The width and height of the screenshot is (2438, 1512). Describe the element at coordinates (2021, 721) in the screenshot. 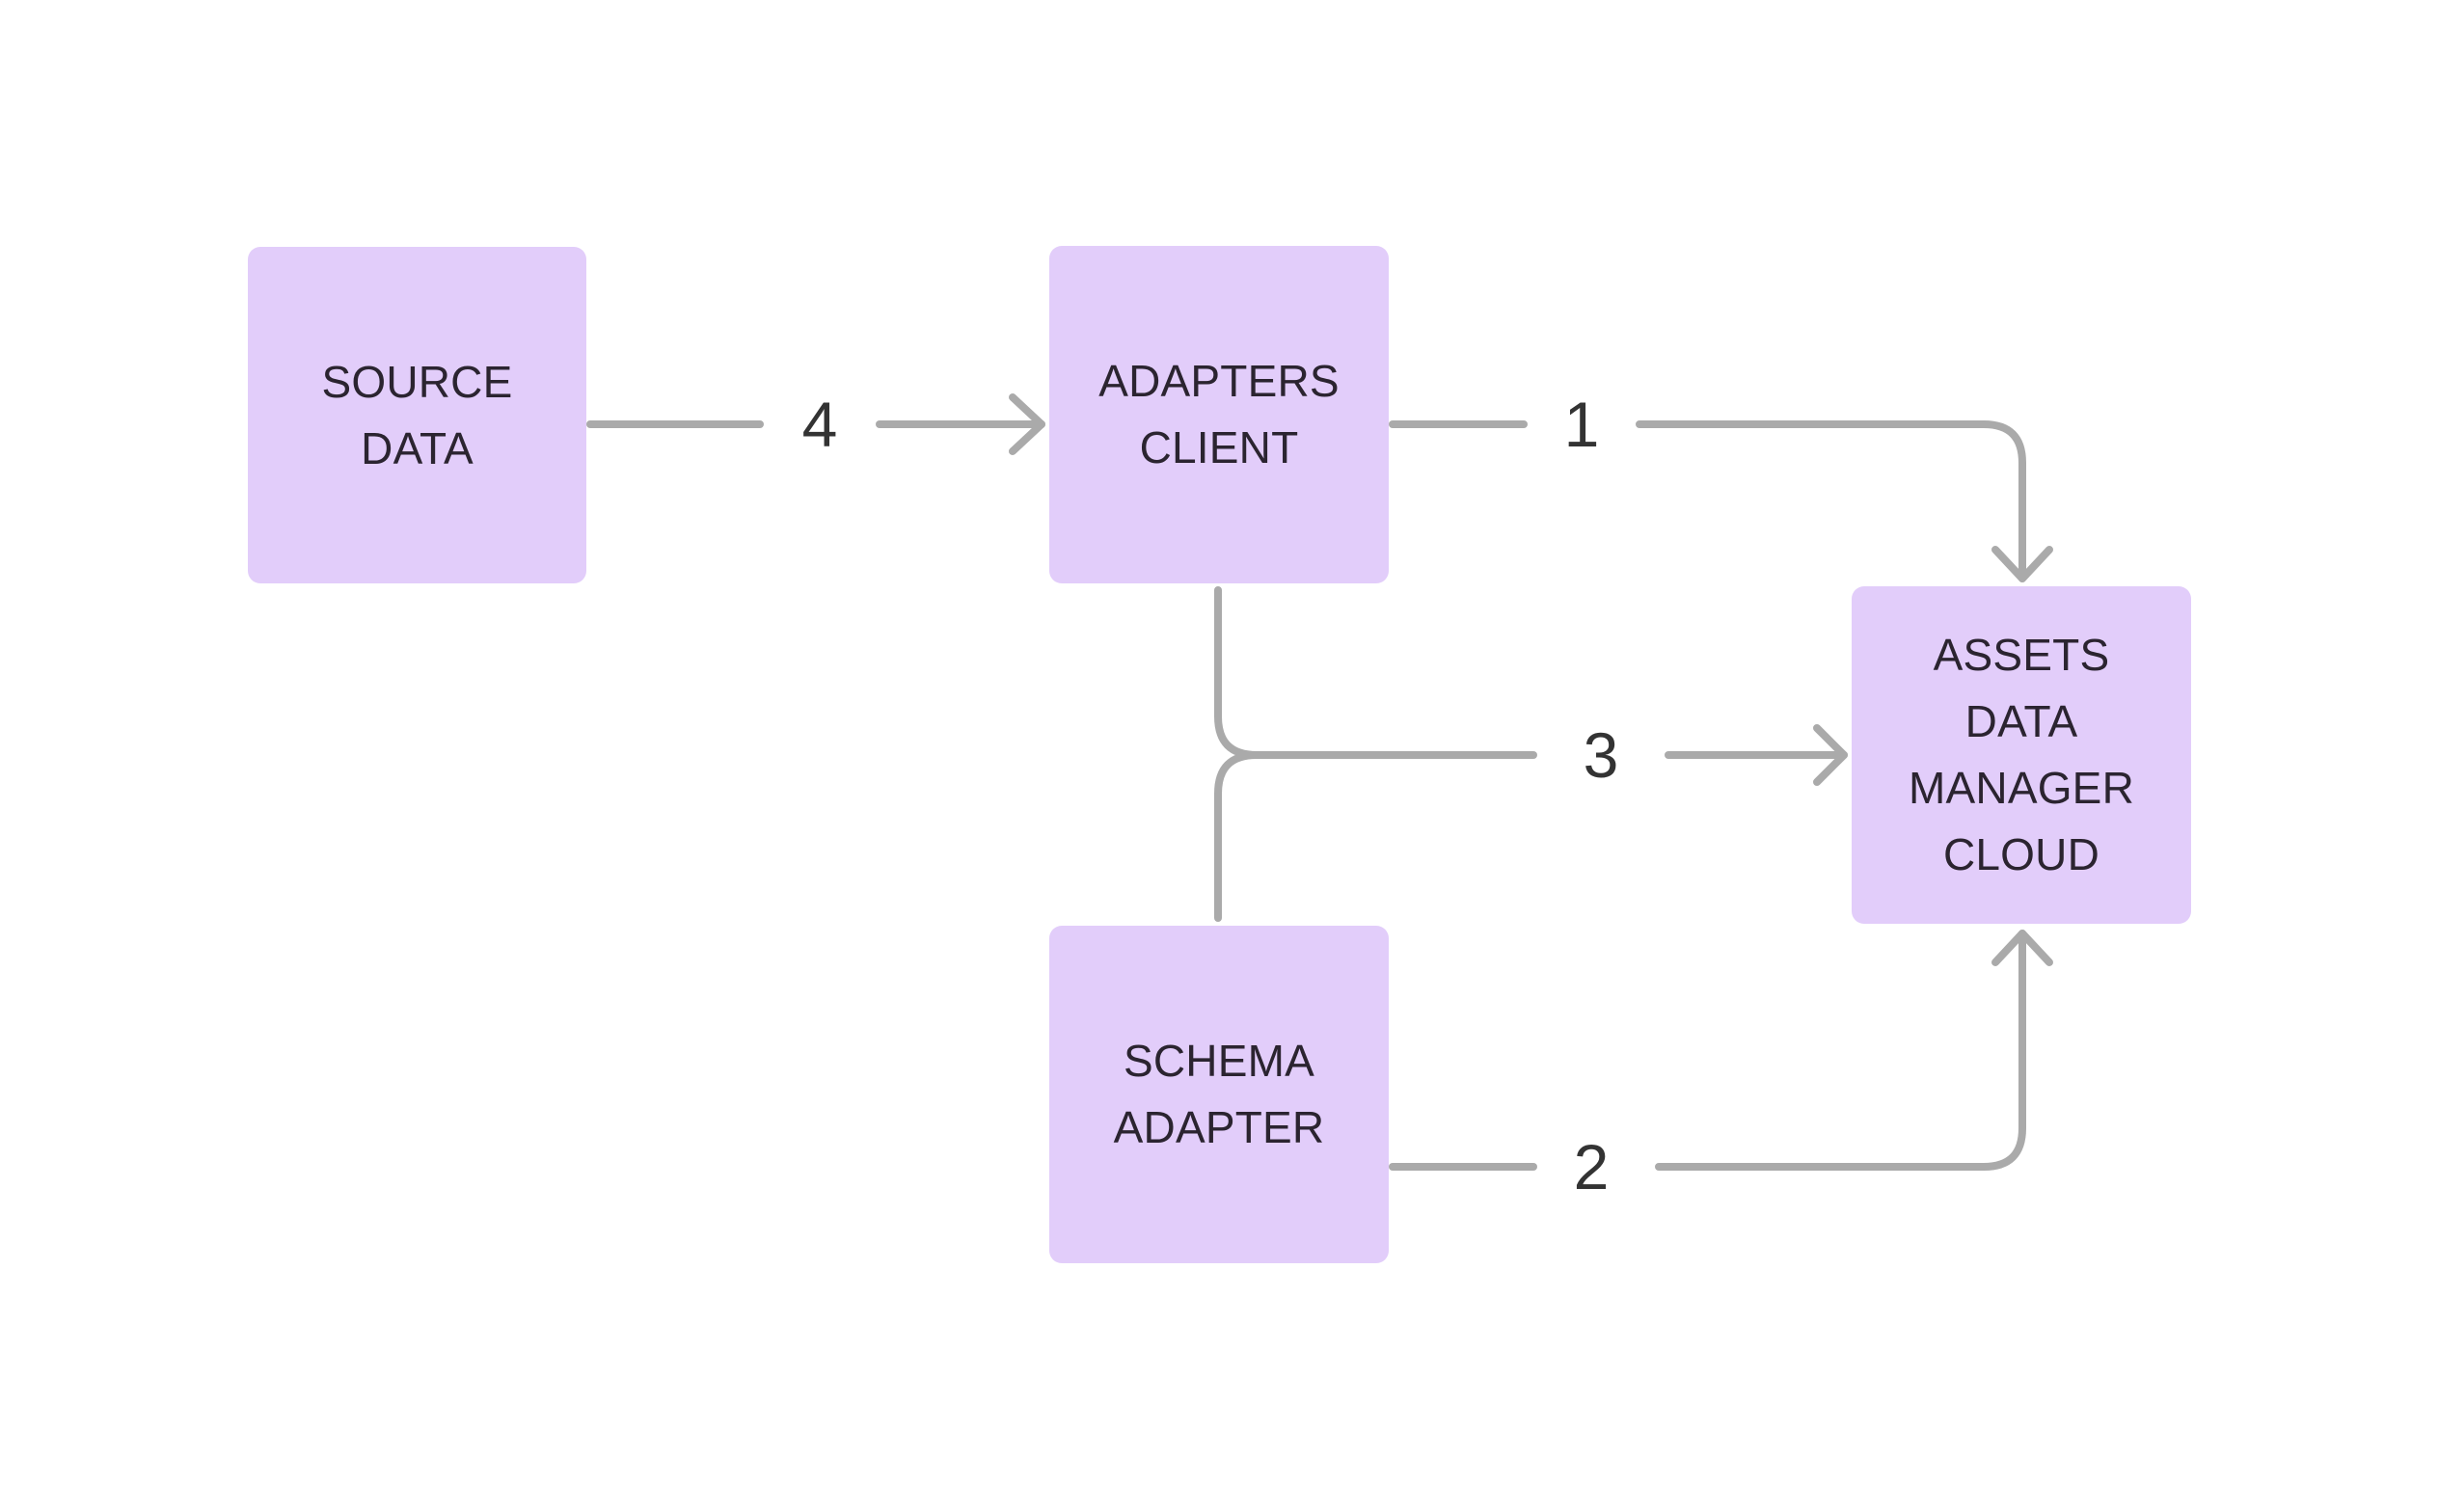

I see `node-assets-data-manager-cloud-line-2: DATA` at that location.